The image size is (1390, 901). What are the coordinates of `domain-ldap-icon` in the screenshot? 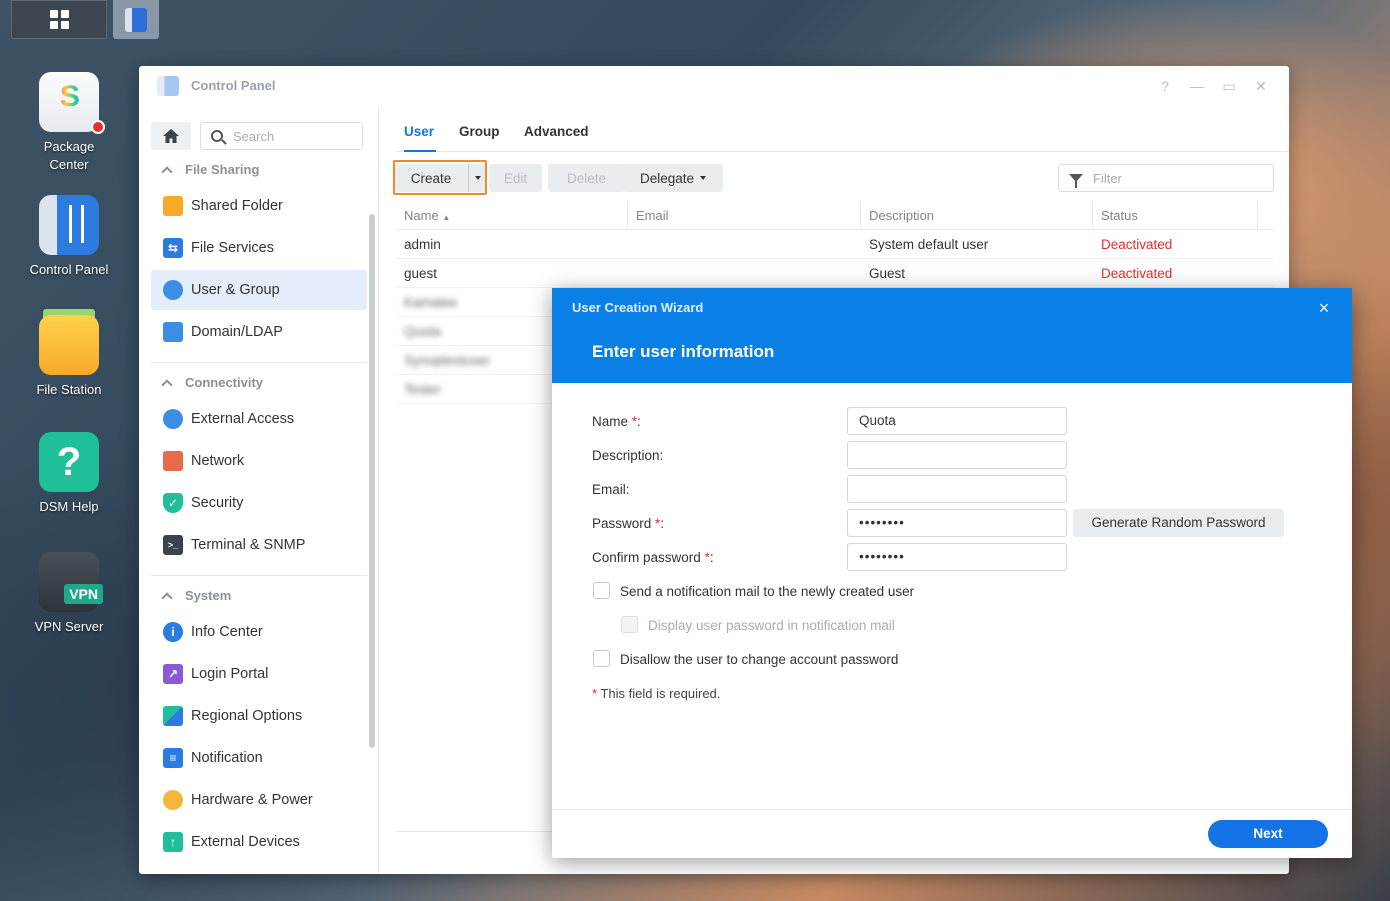 It's located at (173, 332).